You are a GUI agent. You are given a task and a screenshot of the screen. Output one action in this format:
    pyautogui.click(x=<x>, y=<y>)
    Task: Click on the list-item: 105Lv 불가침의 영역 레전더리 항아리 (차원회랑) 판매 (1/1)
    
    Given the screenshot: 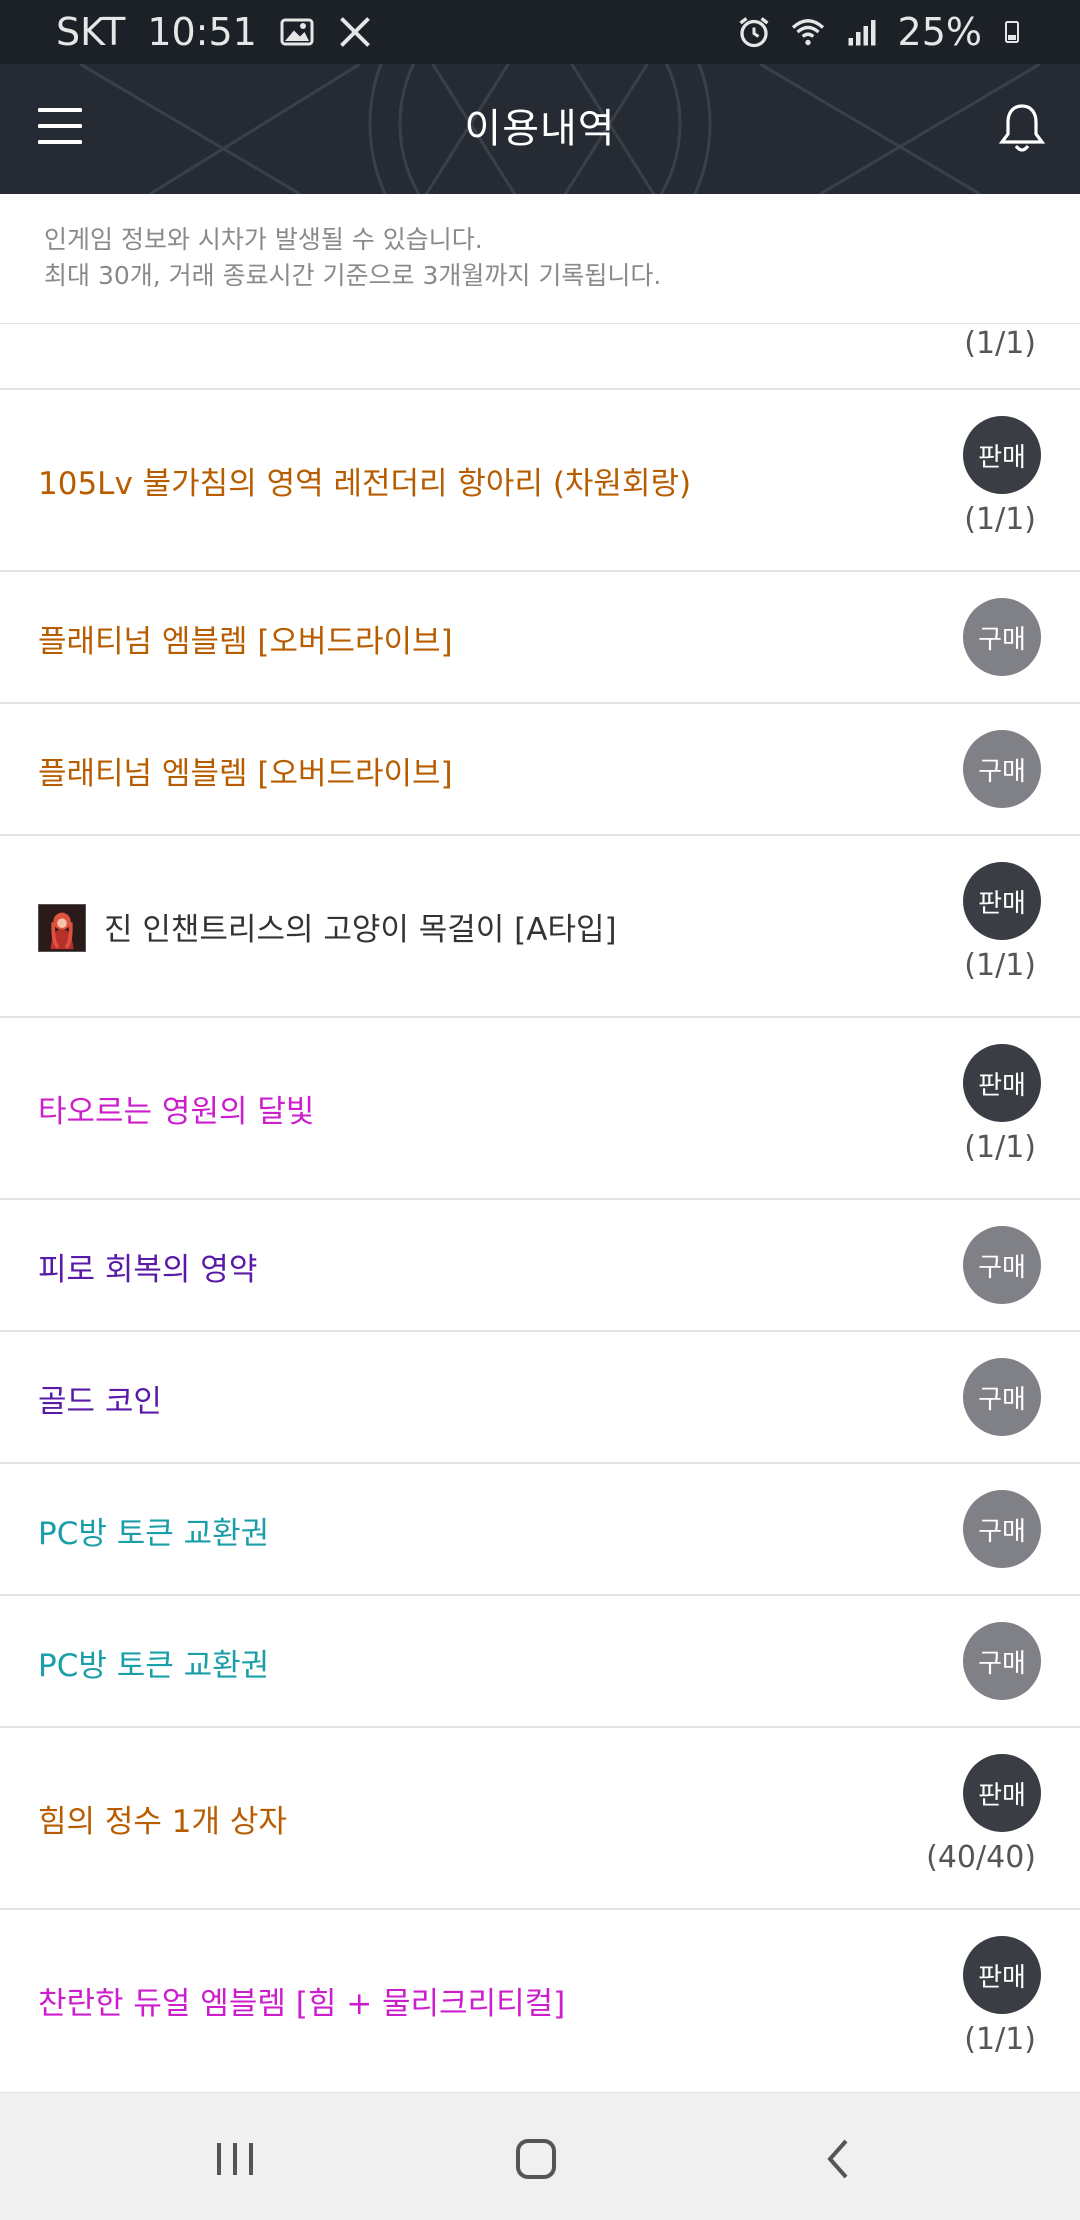 What is the action you would take?
    pyautogui.click(x=540, y=481)
    